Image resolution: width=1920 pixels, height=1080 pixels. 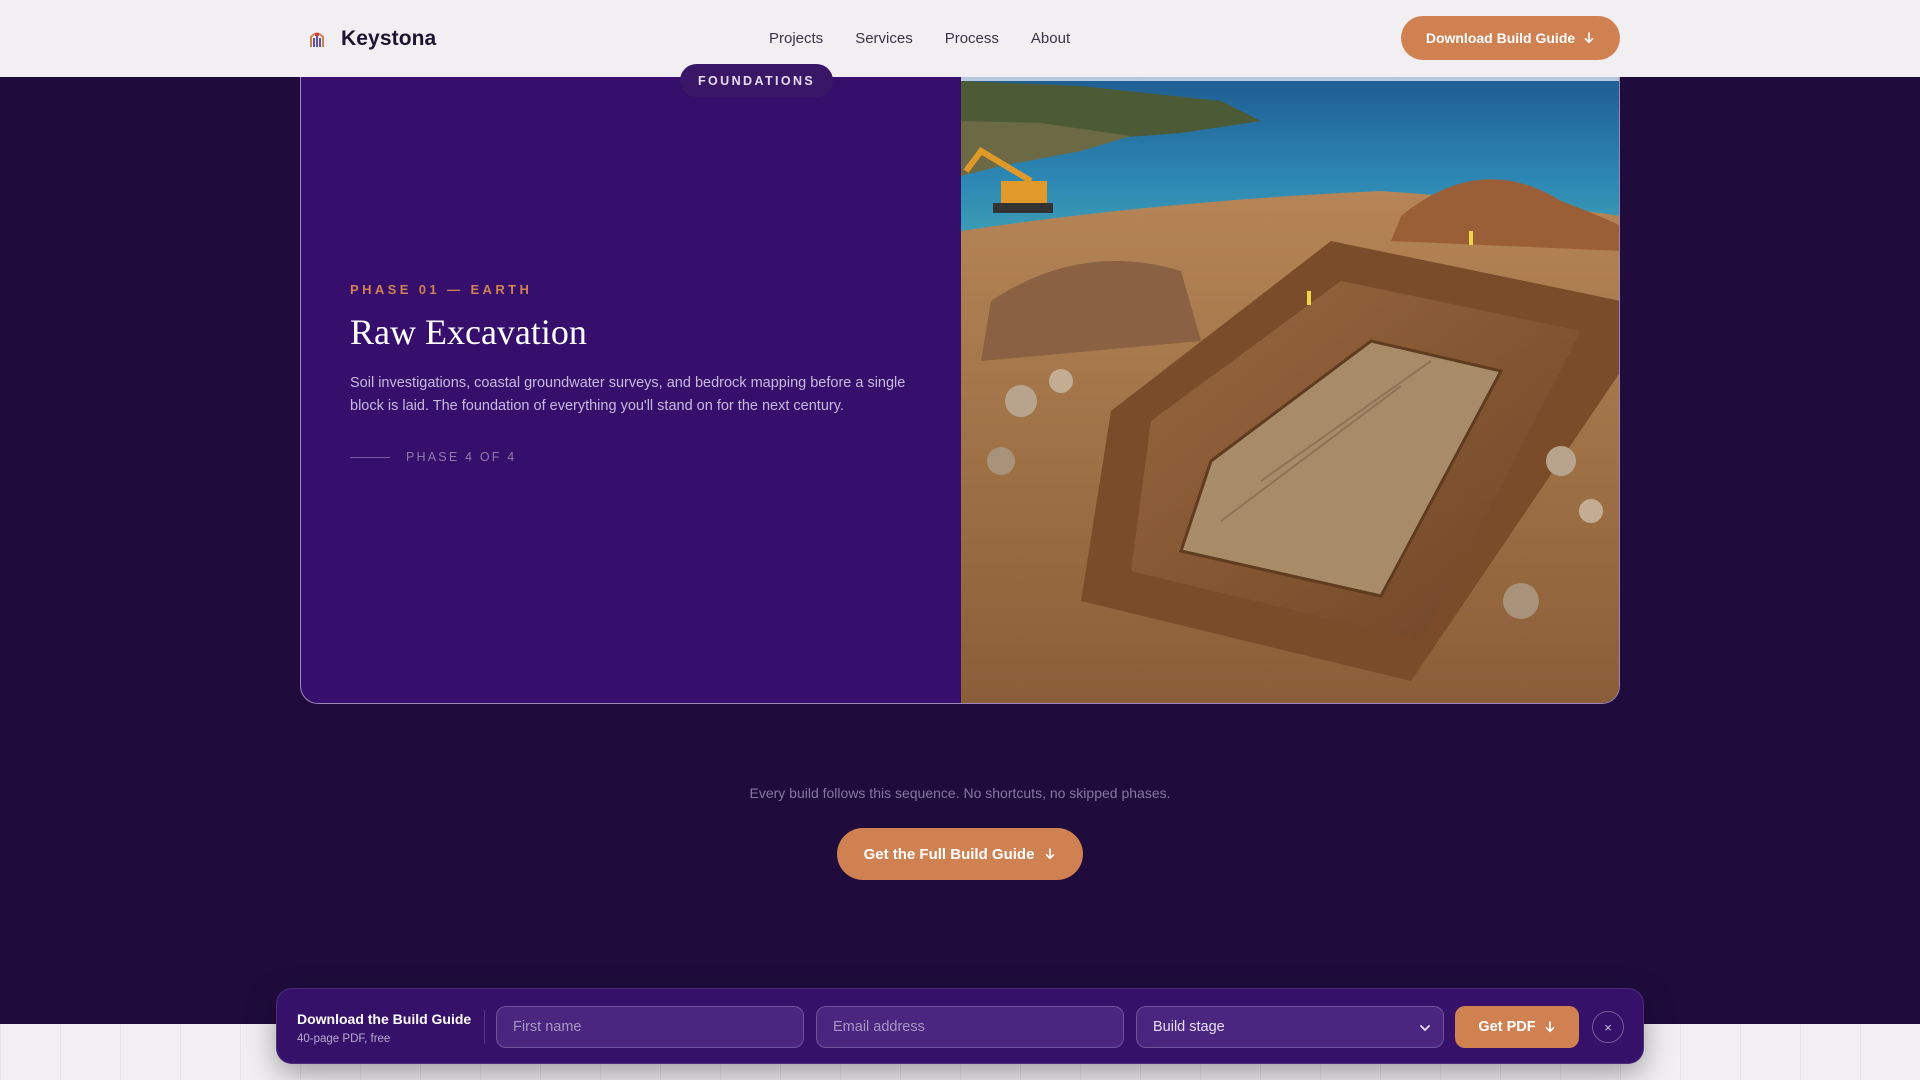 I want to click on close-lead-bar-button: ×, so click(x=1608, y=1027).